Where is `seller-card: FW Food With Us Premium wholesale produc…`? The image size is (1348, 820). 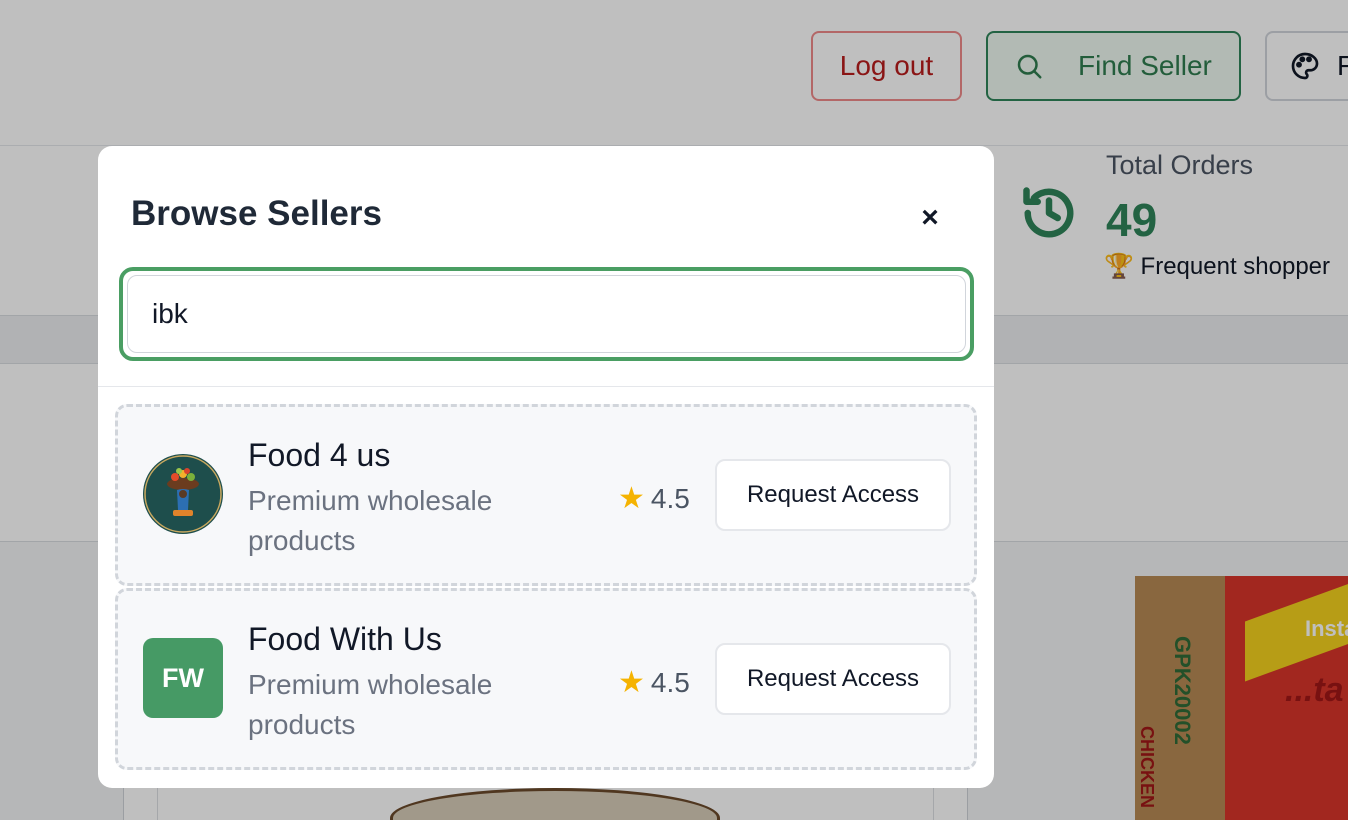
seller-card: FW Food With Us Premium wholesale produc… is located at coordinates (546, 679).